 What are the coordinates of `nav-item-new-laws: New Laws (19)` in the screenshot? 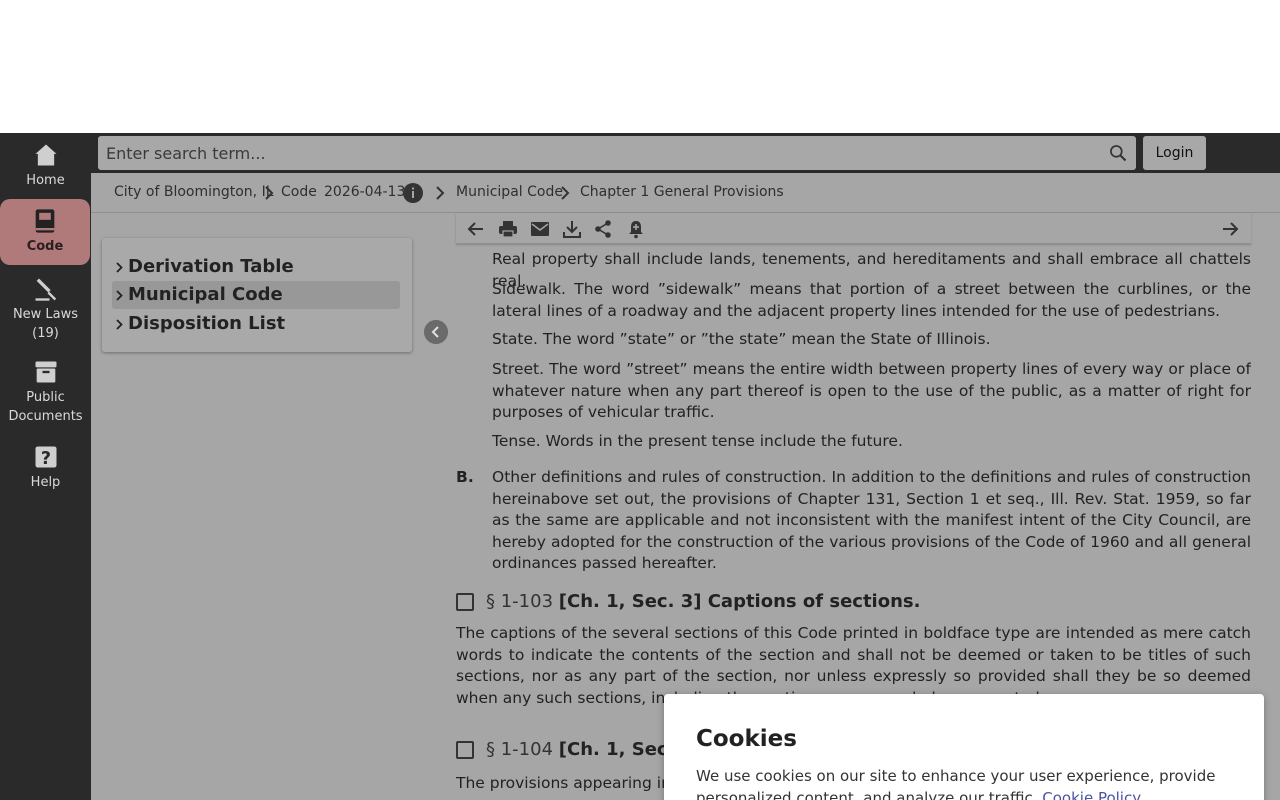 It's located at (45, 311).